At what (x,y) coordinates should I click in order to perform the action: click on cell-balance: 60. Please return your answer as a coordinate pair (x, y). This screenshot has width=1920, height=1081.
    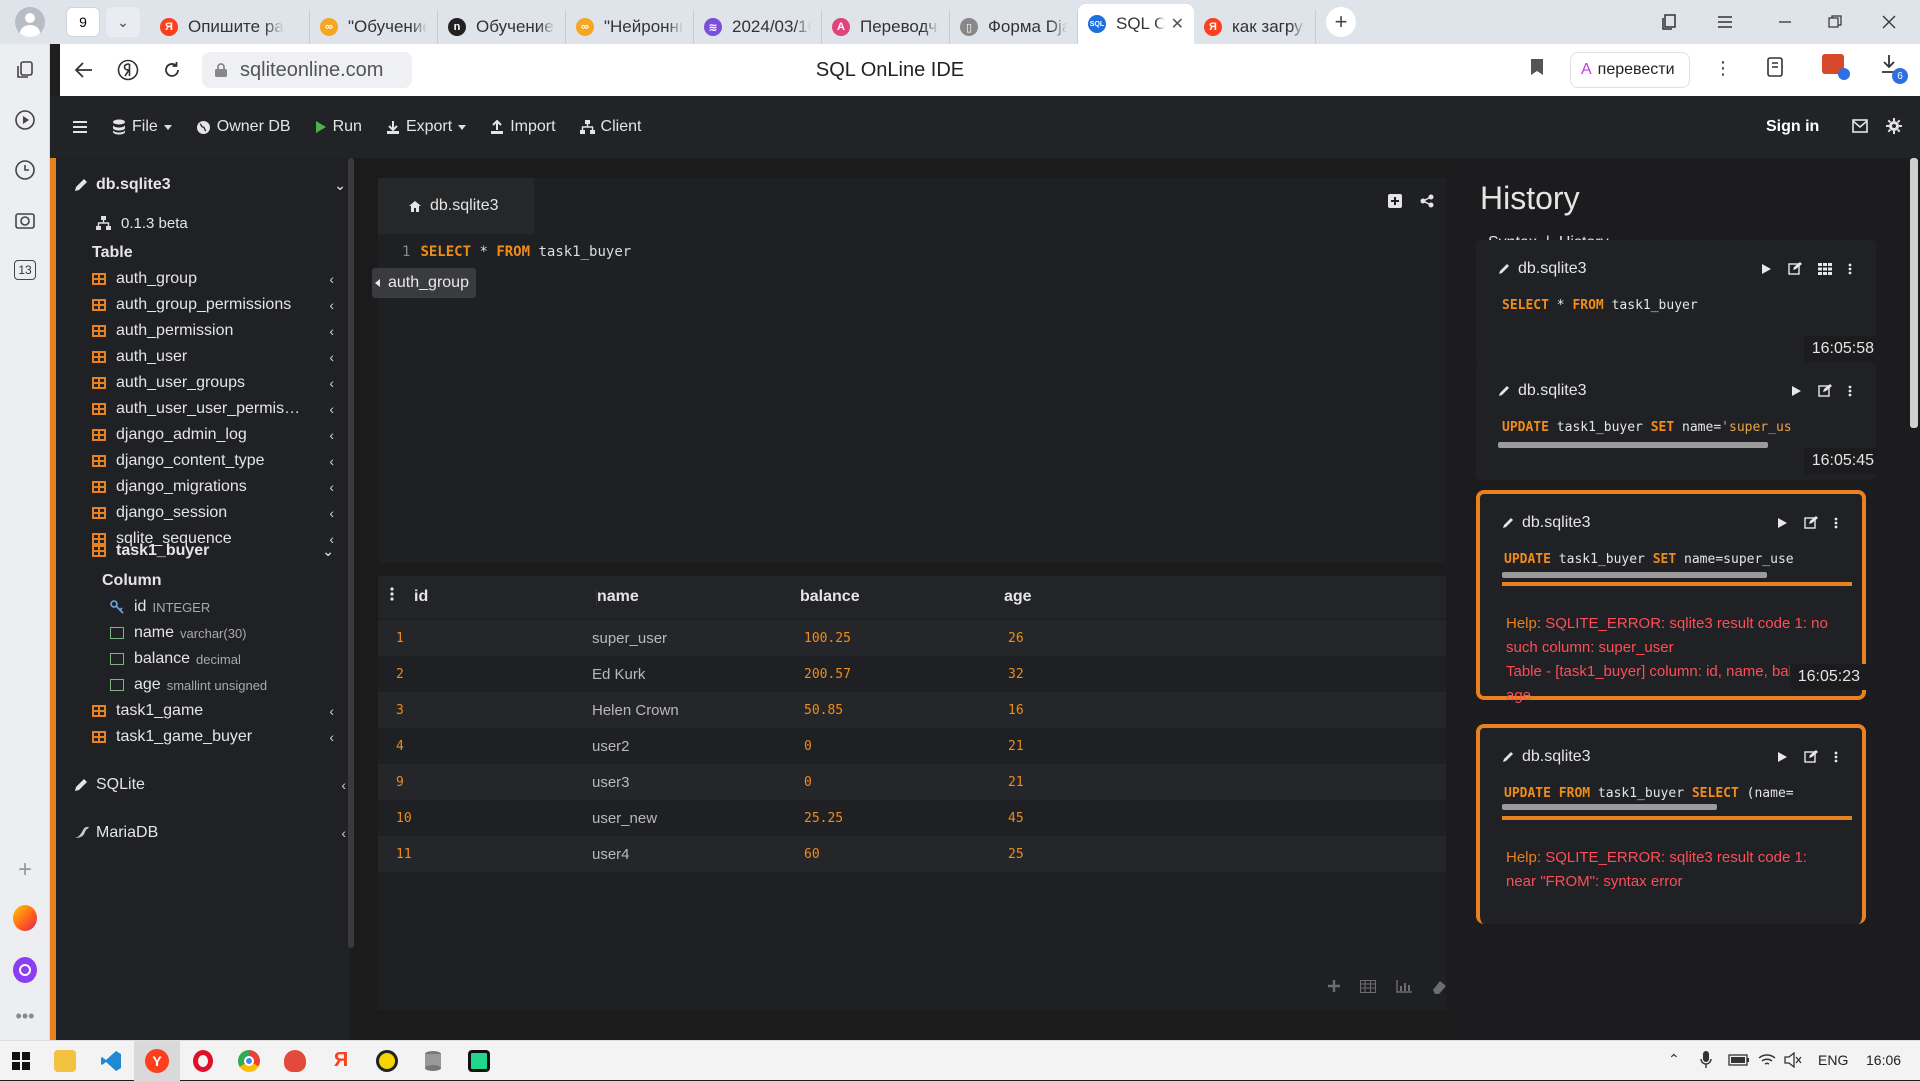
    Looking at the image, I should click on (812, 854).